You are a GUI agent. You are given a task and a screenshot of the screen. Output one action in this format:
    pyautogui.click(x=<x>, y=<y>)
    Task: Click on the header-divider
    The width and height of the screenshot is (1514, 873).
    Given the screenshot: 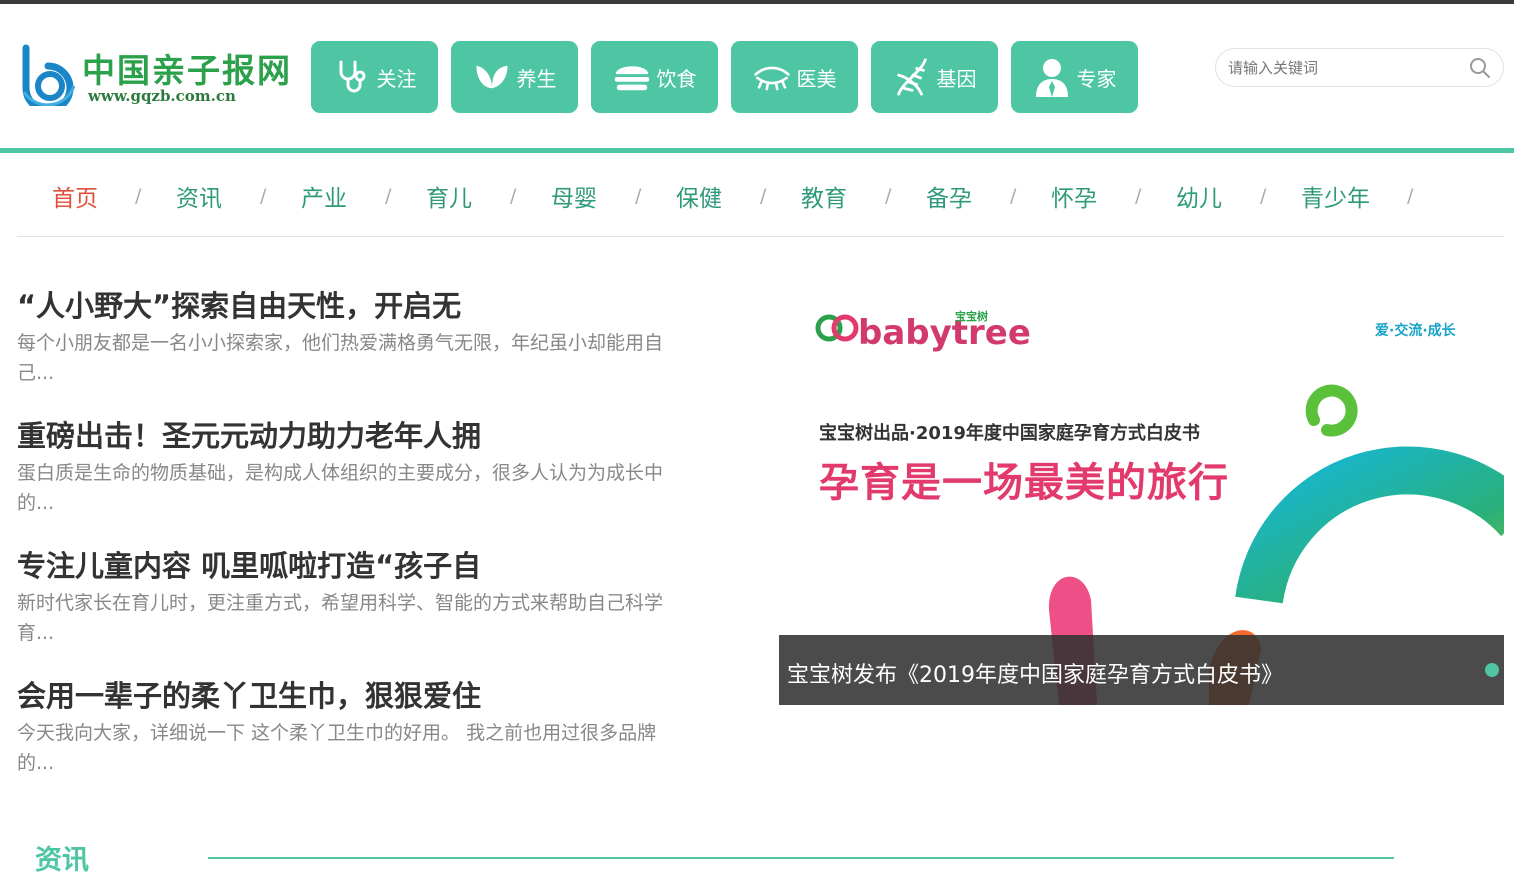 What is the action you would take?
    pyautogui.click(x=757, y=150)
    